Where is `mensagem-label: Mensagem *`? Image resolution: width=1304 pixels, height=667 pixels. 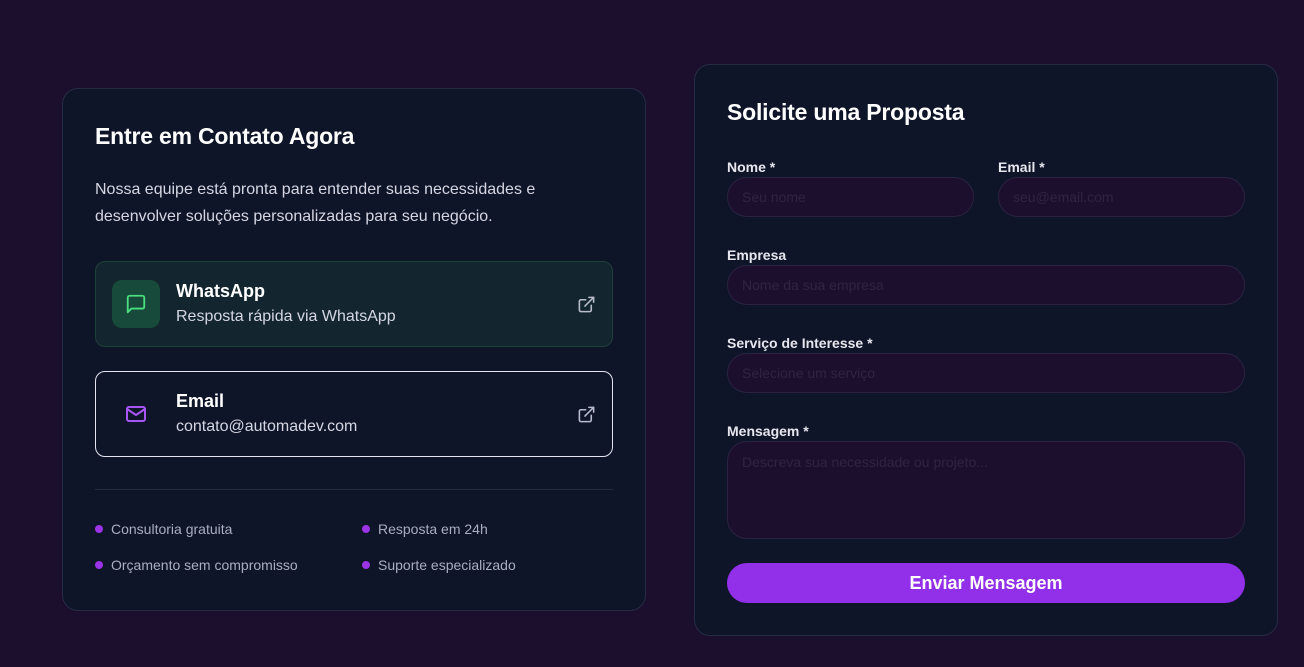
mensagem-label: Mensagem * is located at coordinates (768, 431).